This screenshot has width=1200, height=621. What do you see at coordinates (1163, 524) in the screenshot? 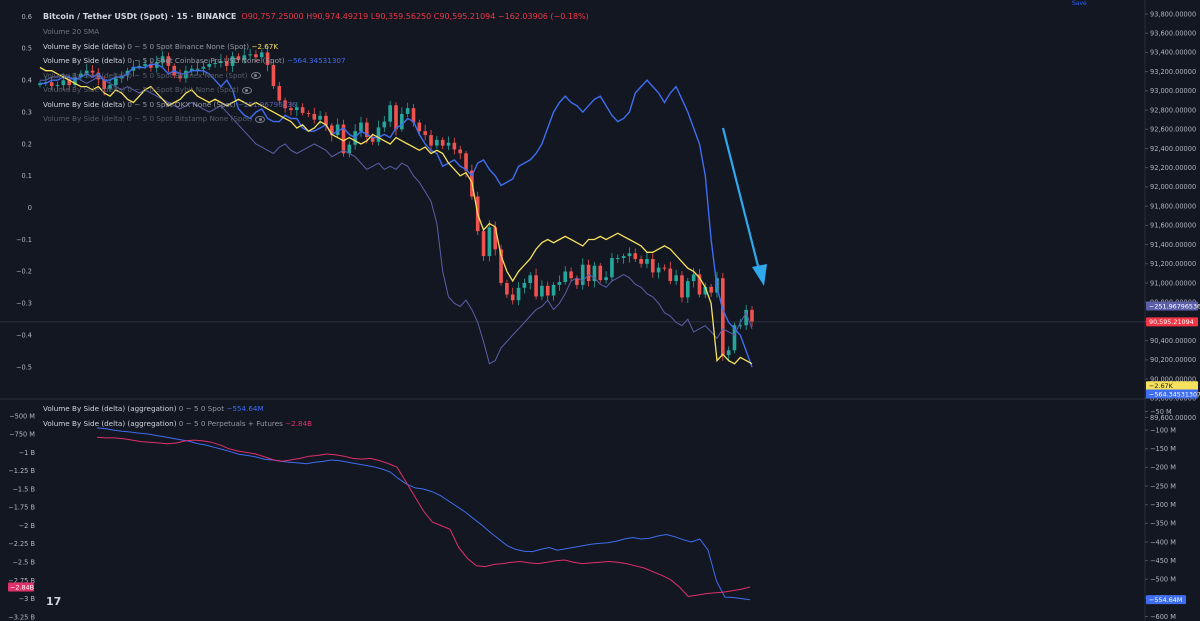
I see `spot-tick-label: −350 M` at bounding box center [1163, 524].